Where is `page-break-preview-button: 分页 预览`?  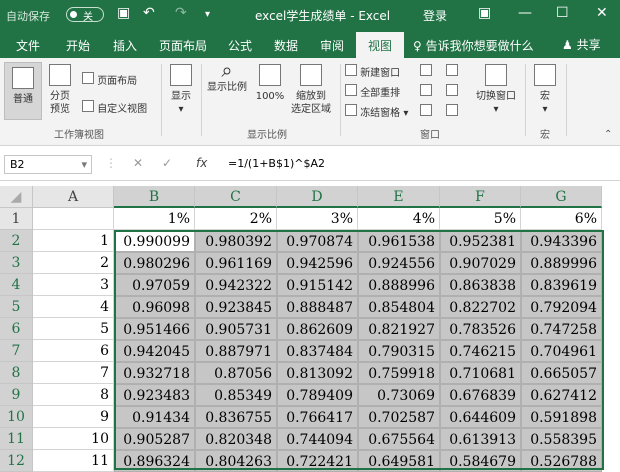 page-break-preview-button: 分页 预览 is located at coordinates (60, 90).